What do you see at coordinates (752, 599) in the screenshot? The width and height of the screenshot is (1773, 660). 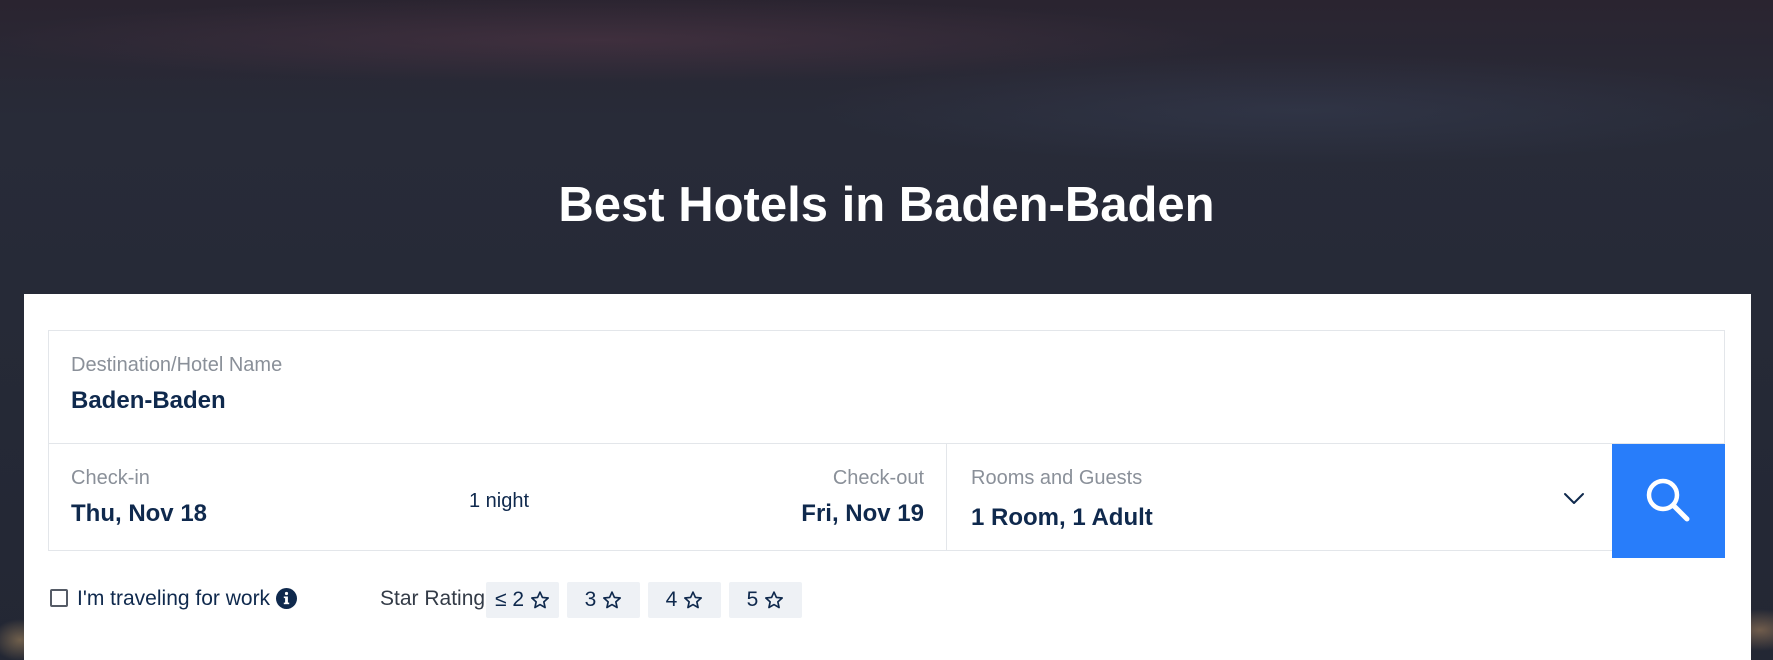 I see `star-chip-label: 5` at bounding box center [752, 599].